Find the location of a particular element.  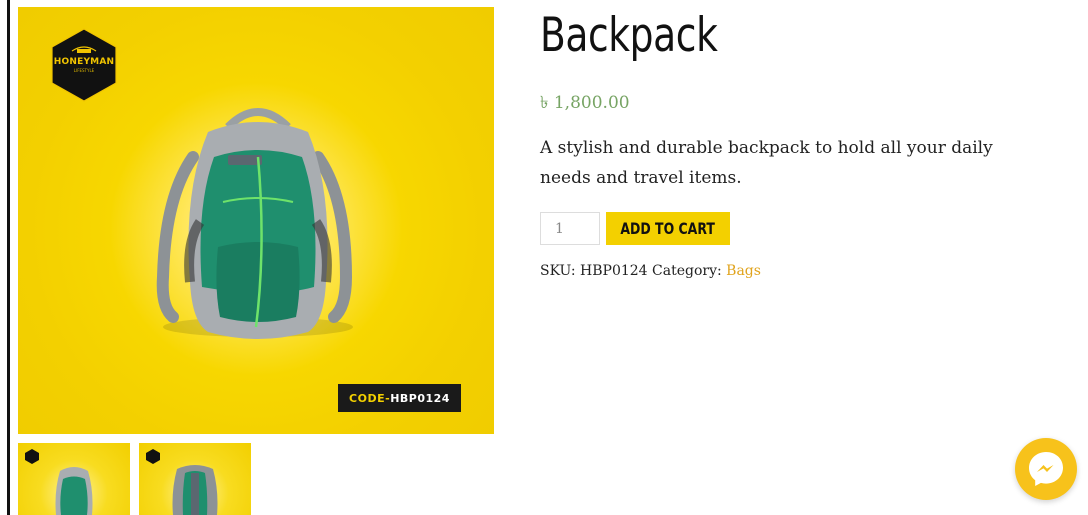

thumbnail-backpack-back is located at coordinates (195, 490).